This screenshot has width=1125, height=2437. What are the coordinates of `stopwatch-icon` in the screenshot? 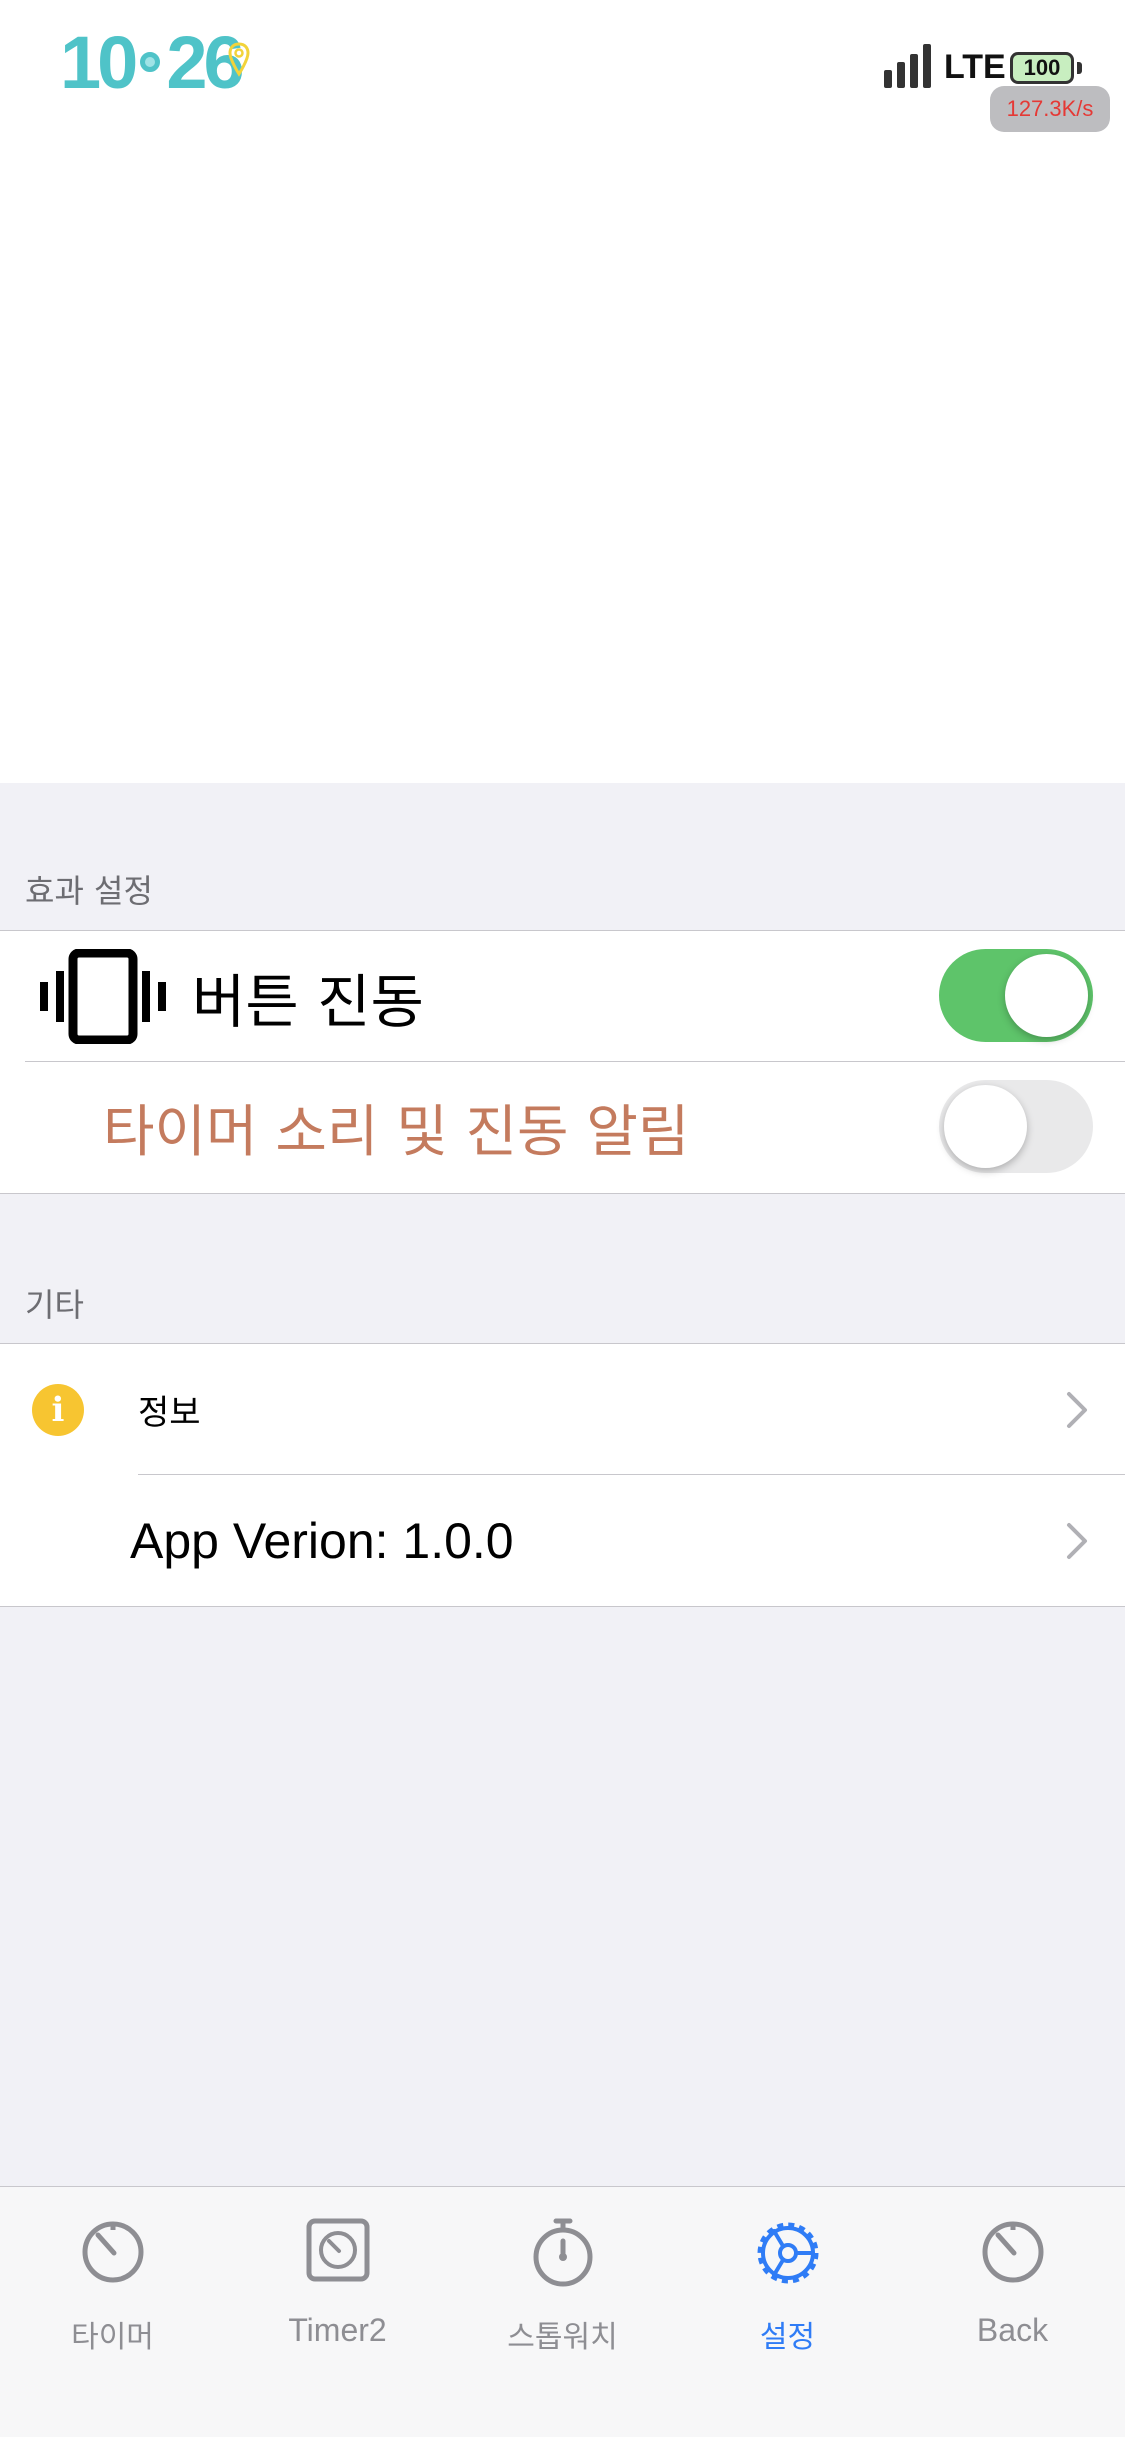 It's located at (562, 2252).